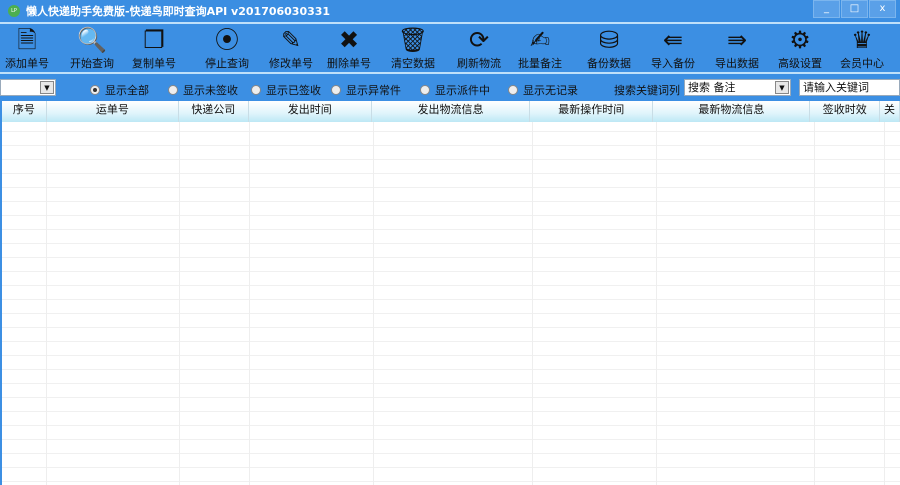 Image resolution: width=900 pixels, height=485 pixels. I want to click on trash-icon: 🗑, so click(413, 40).